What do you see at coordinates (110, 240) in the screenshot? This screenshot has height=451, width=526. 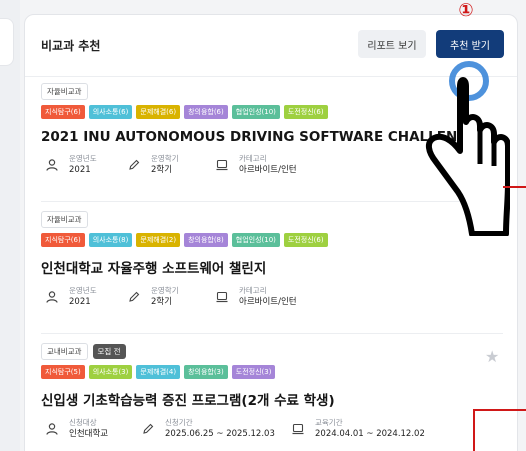 I see `competency-tag: 의사소통(8)` at bounding box center [110, 240].